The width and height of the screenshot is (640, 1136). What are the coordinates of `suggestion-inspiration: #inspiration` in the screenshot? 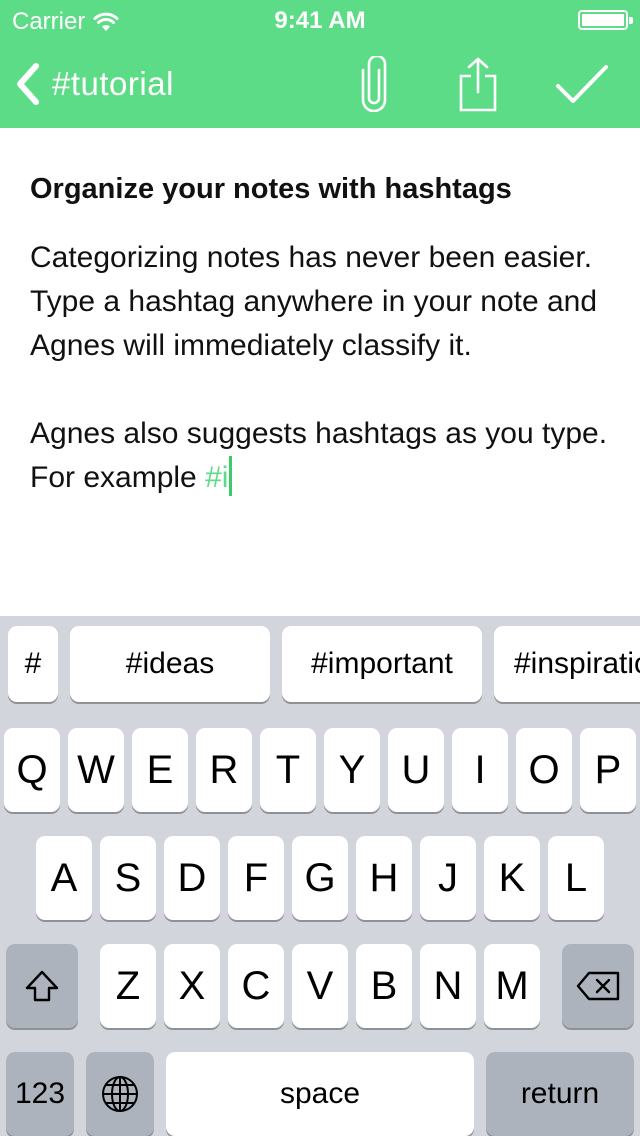 It's located at (567, 664).